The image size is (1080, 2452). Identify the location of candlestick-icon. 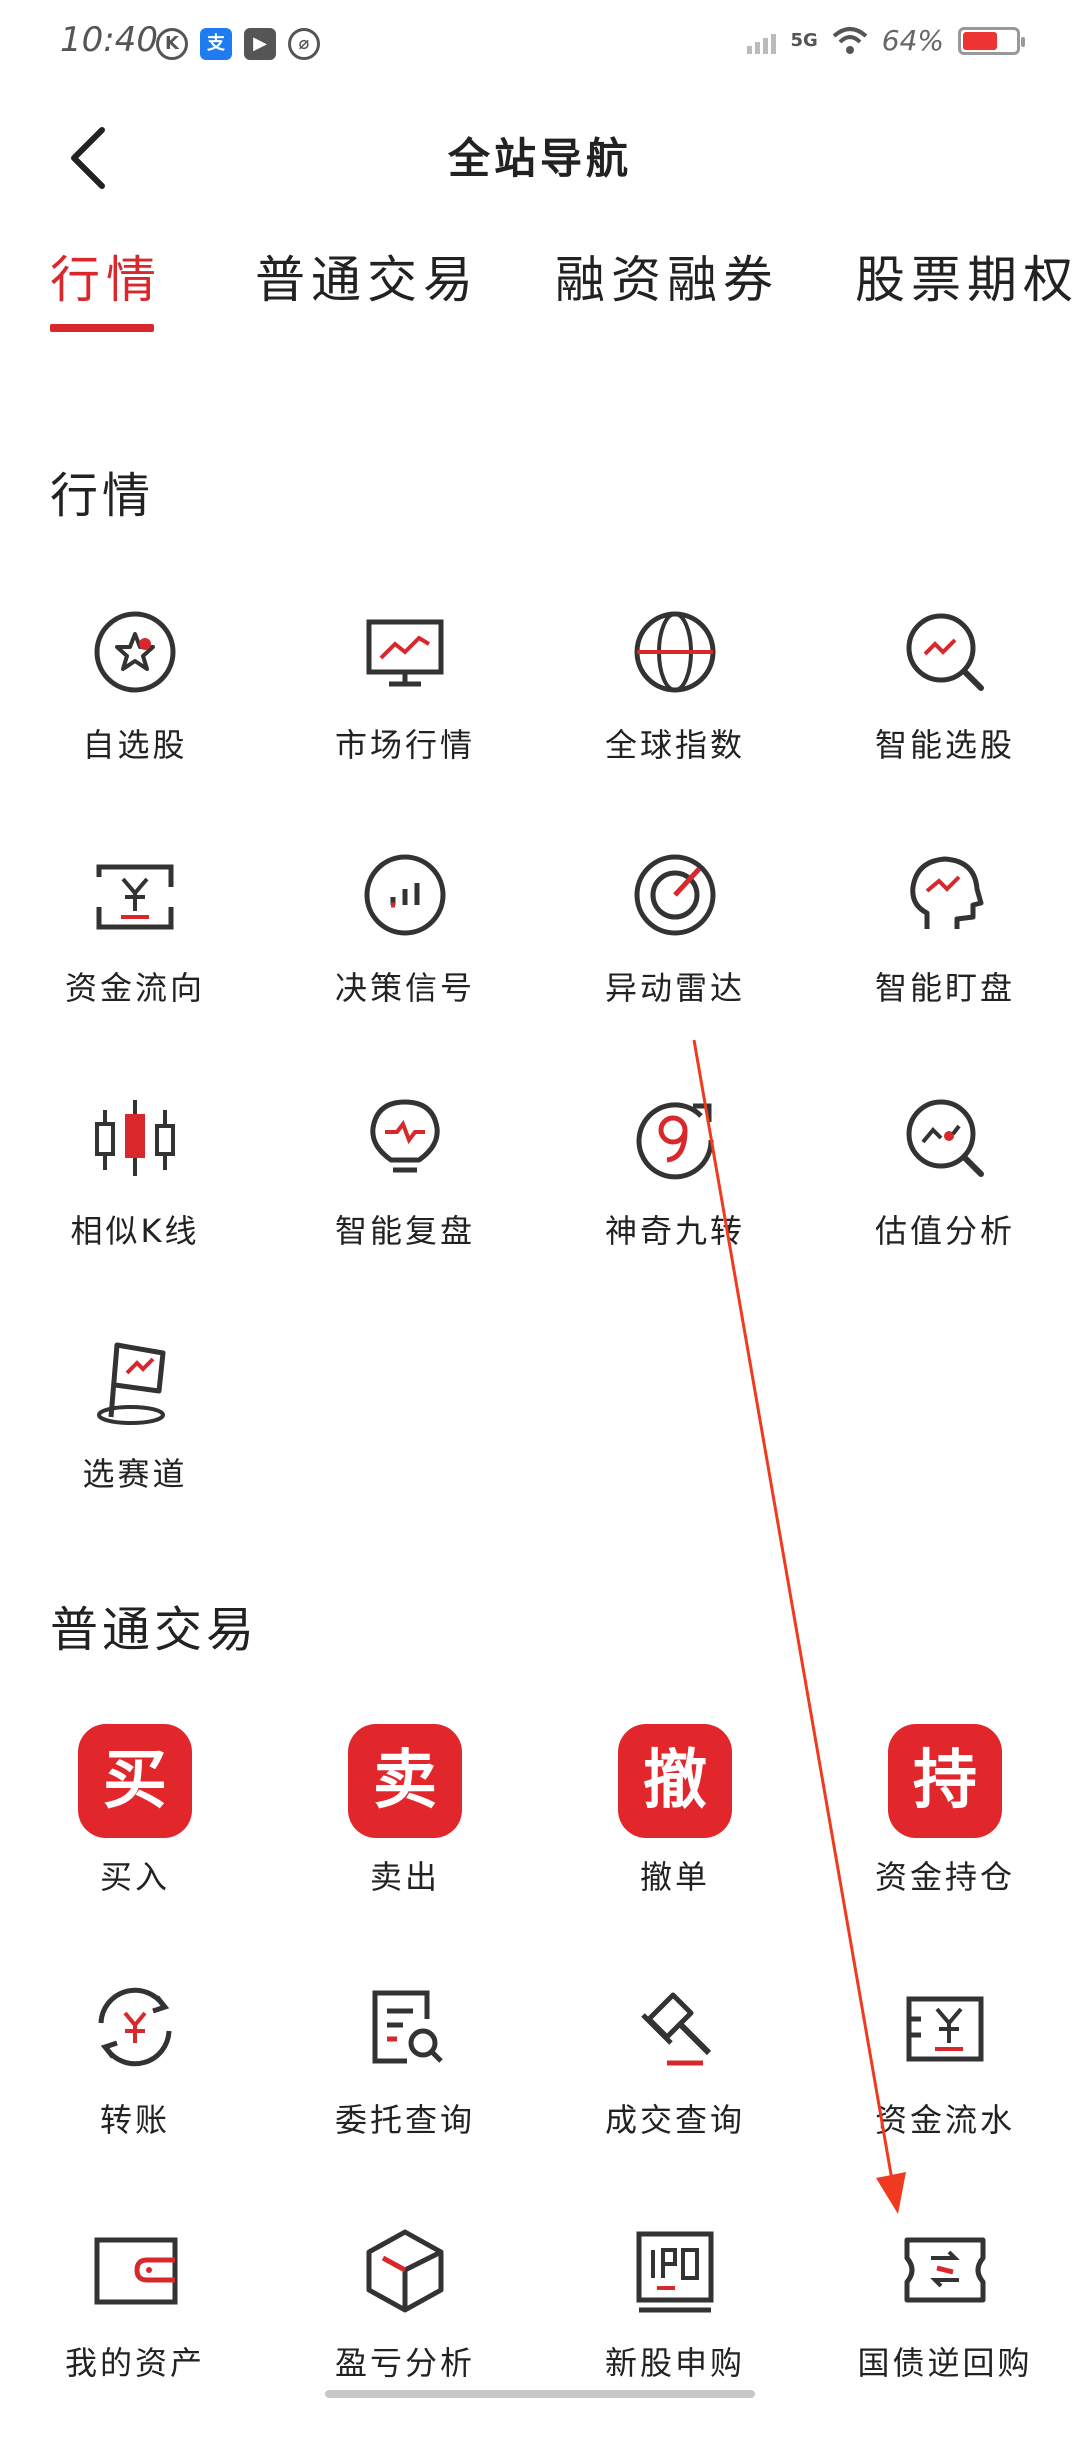
(135, 1138).